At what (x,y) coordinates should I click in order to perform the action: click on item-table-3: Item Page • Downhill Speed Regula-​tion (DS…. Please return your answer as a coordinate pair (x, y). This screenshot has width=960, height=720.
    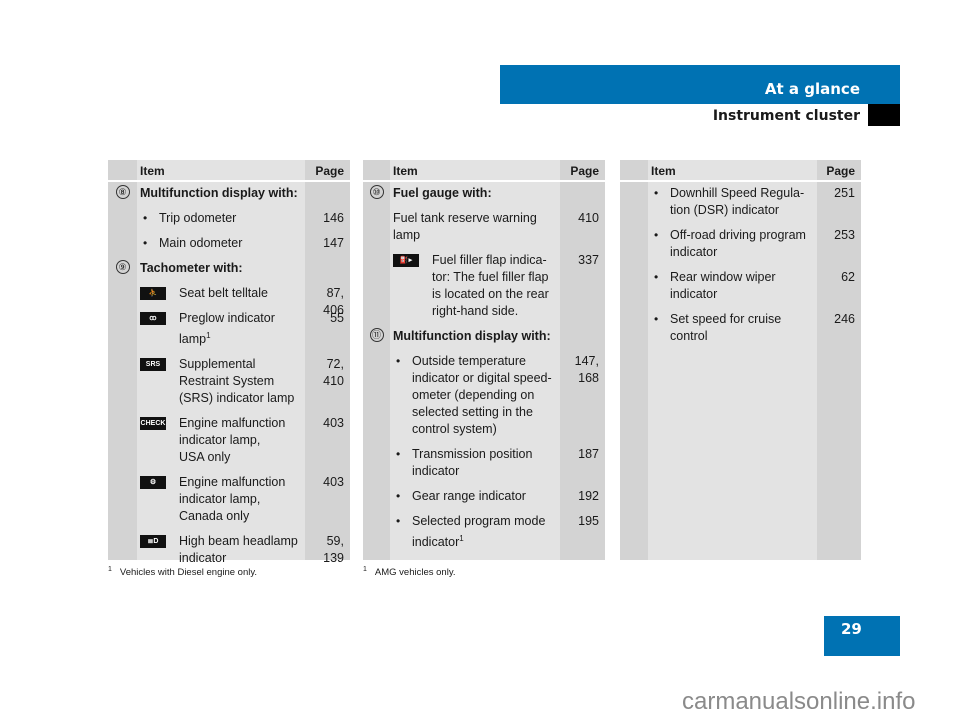
    Looking at the image, I should click on (740, 360).